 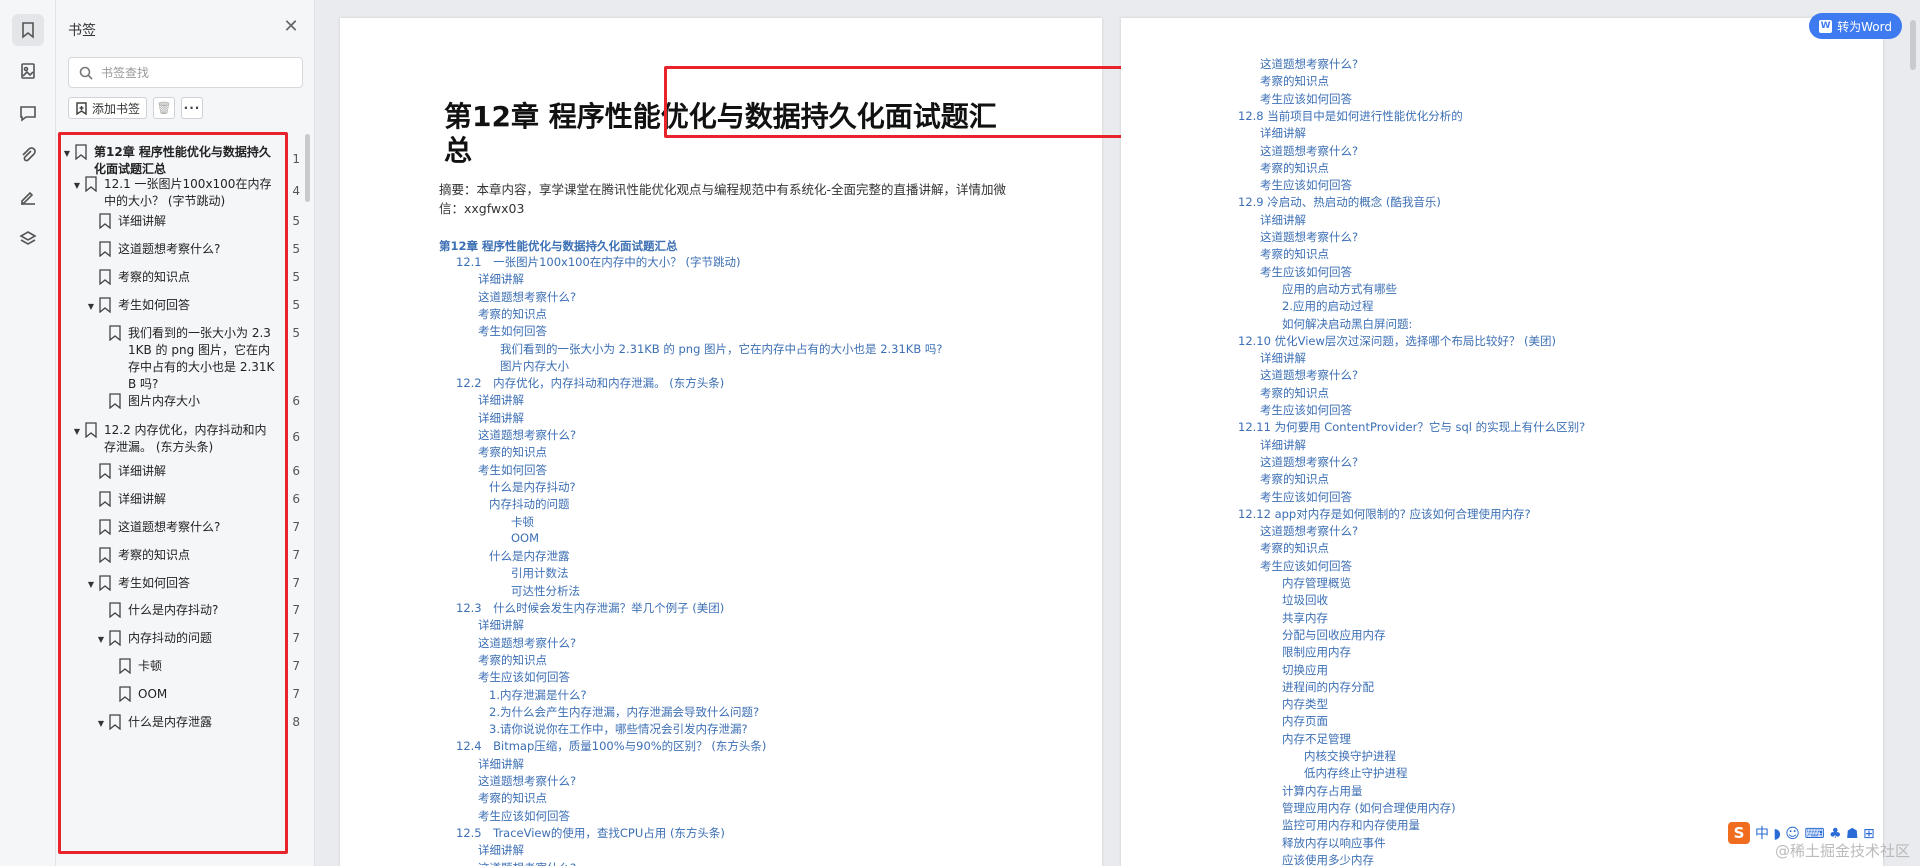 I want to click on panel-scrollbar, so click(x=307, y=168).